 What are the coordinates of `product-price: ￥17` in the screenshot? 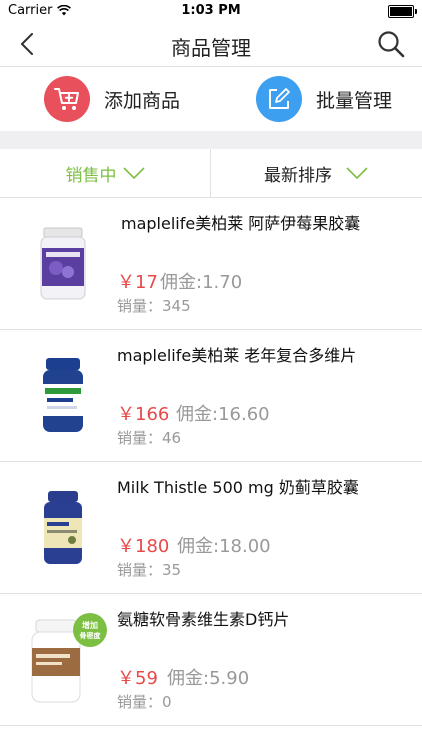 It's located at (137, 282).